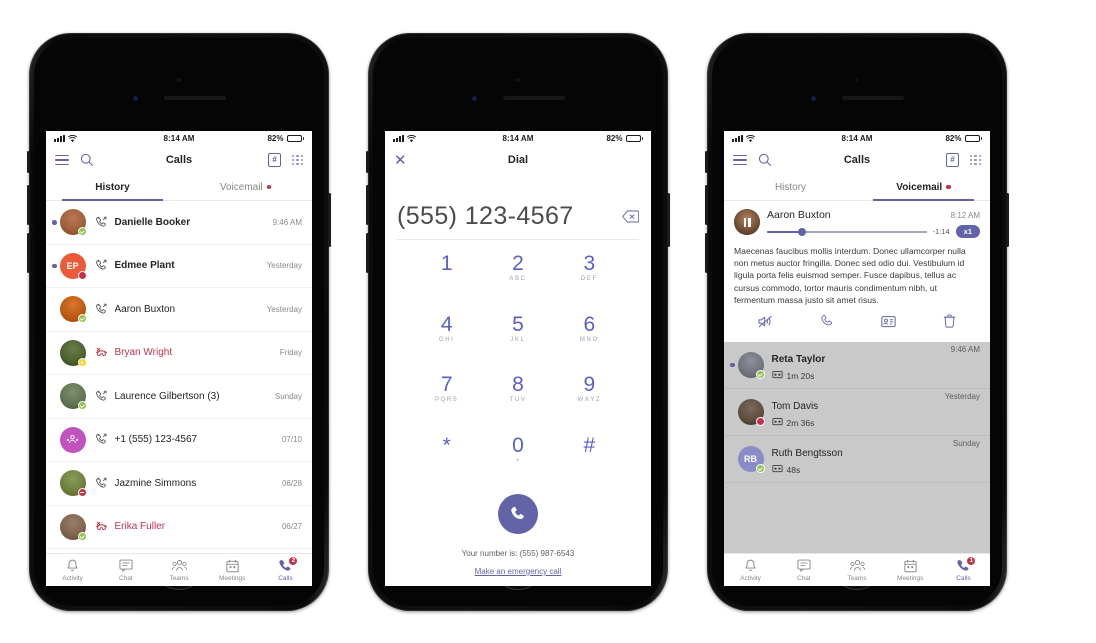 The height and width of the screenshot is (643, 1096). What do you see at coordinates (802, 231) in the screenshot?
I see `scrubber-knob` at bounding box center [802, 231].